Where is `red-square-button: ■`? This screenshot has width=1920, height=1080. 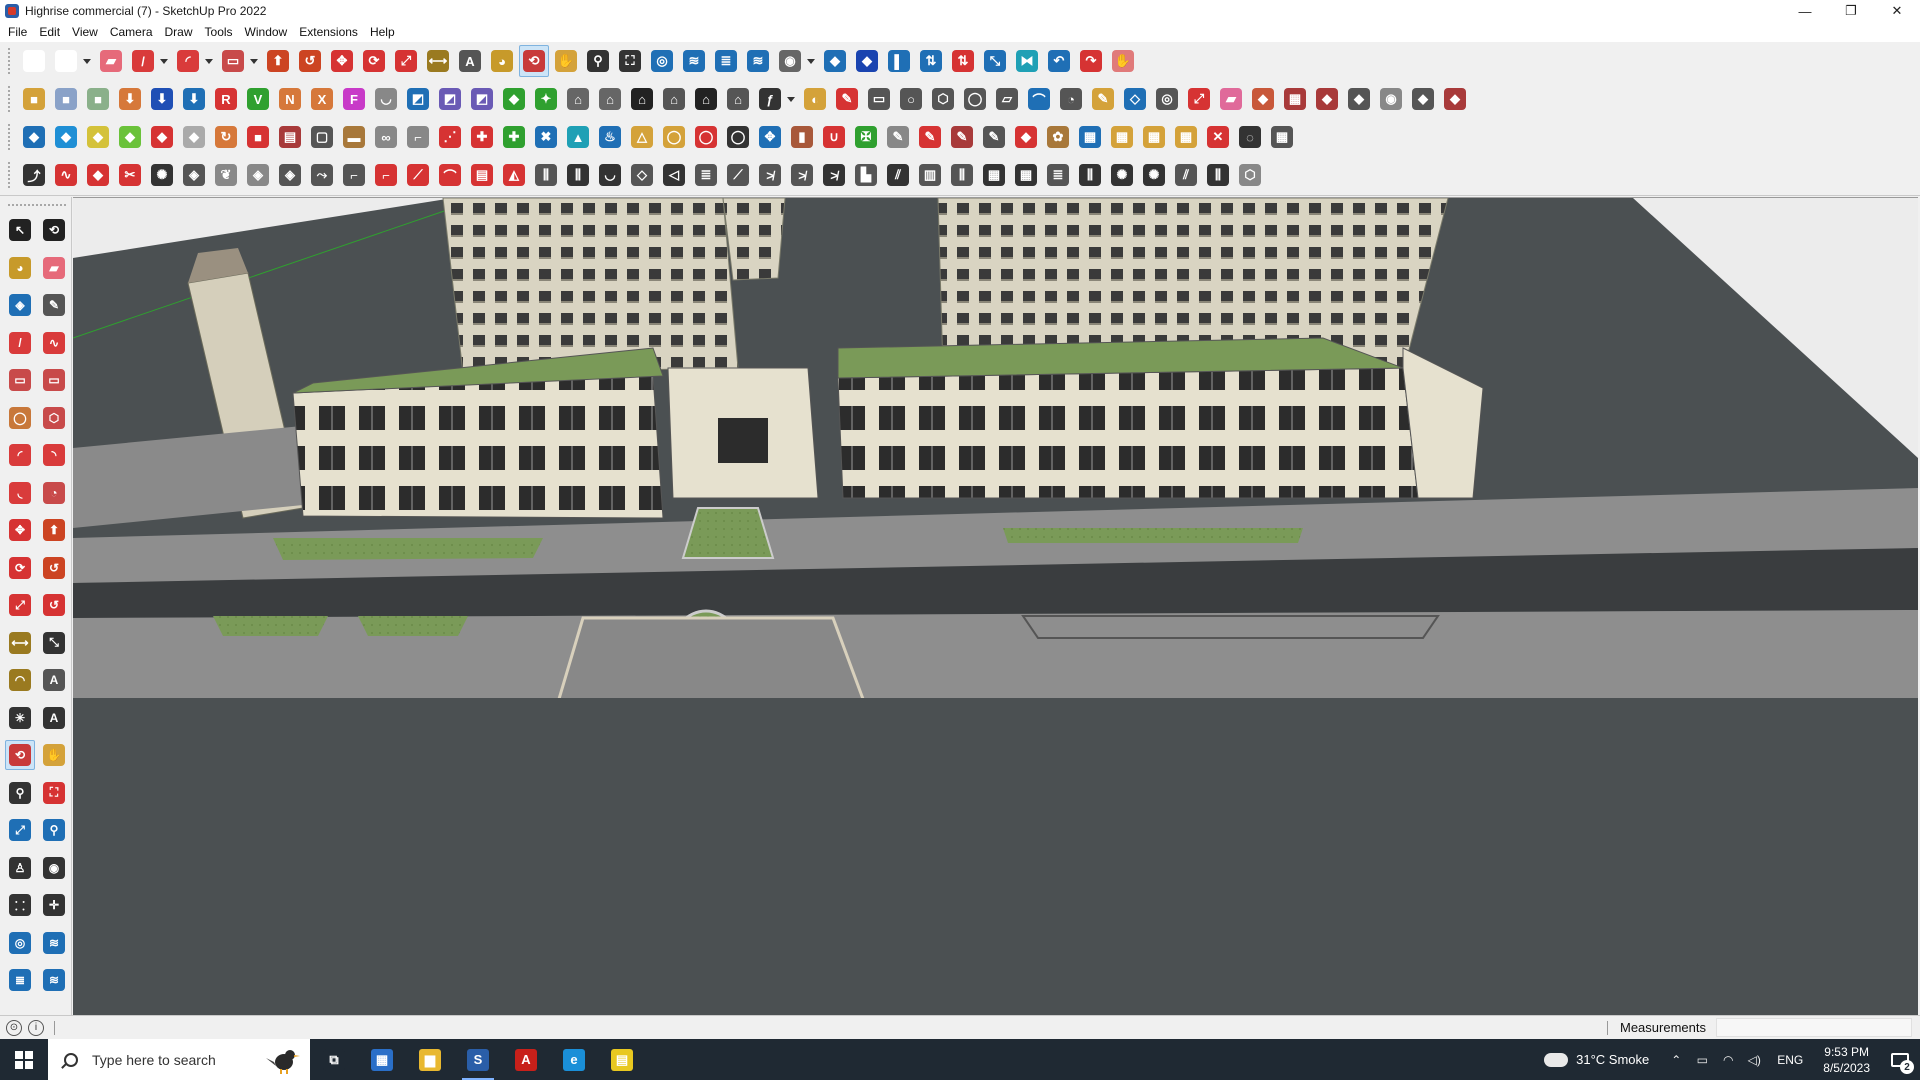 red-square-button: ■ is located at coordinates (258, 137).